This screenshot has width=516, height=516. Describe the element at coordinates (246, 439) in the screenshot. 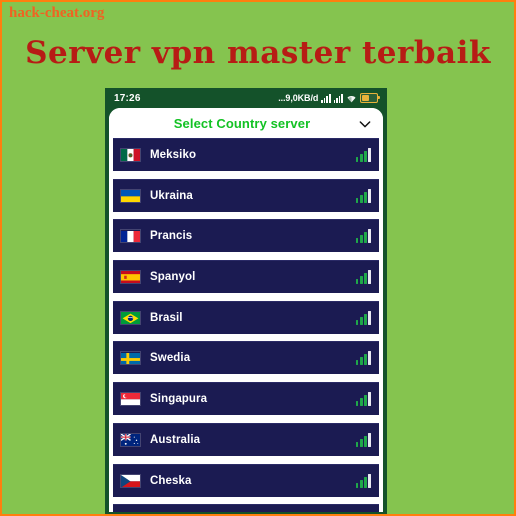

I see `country-row: Australia` at that location.